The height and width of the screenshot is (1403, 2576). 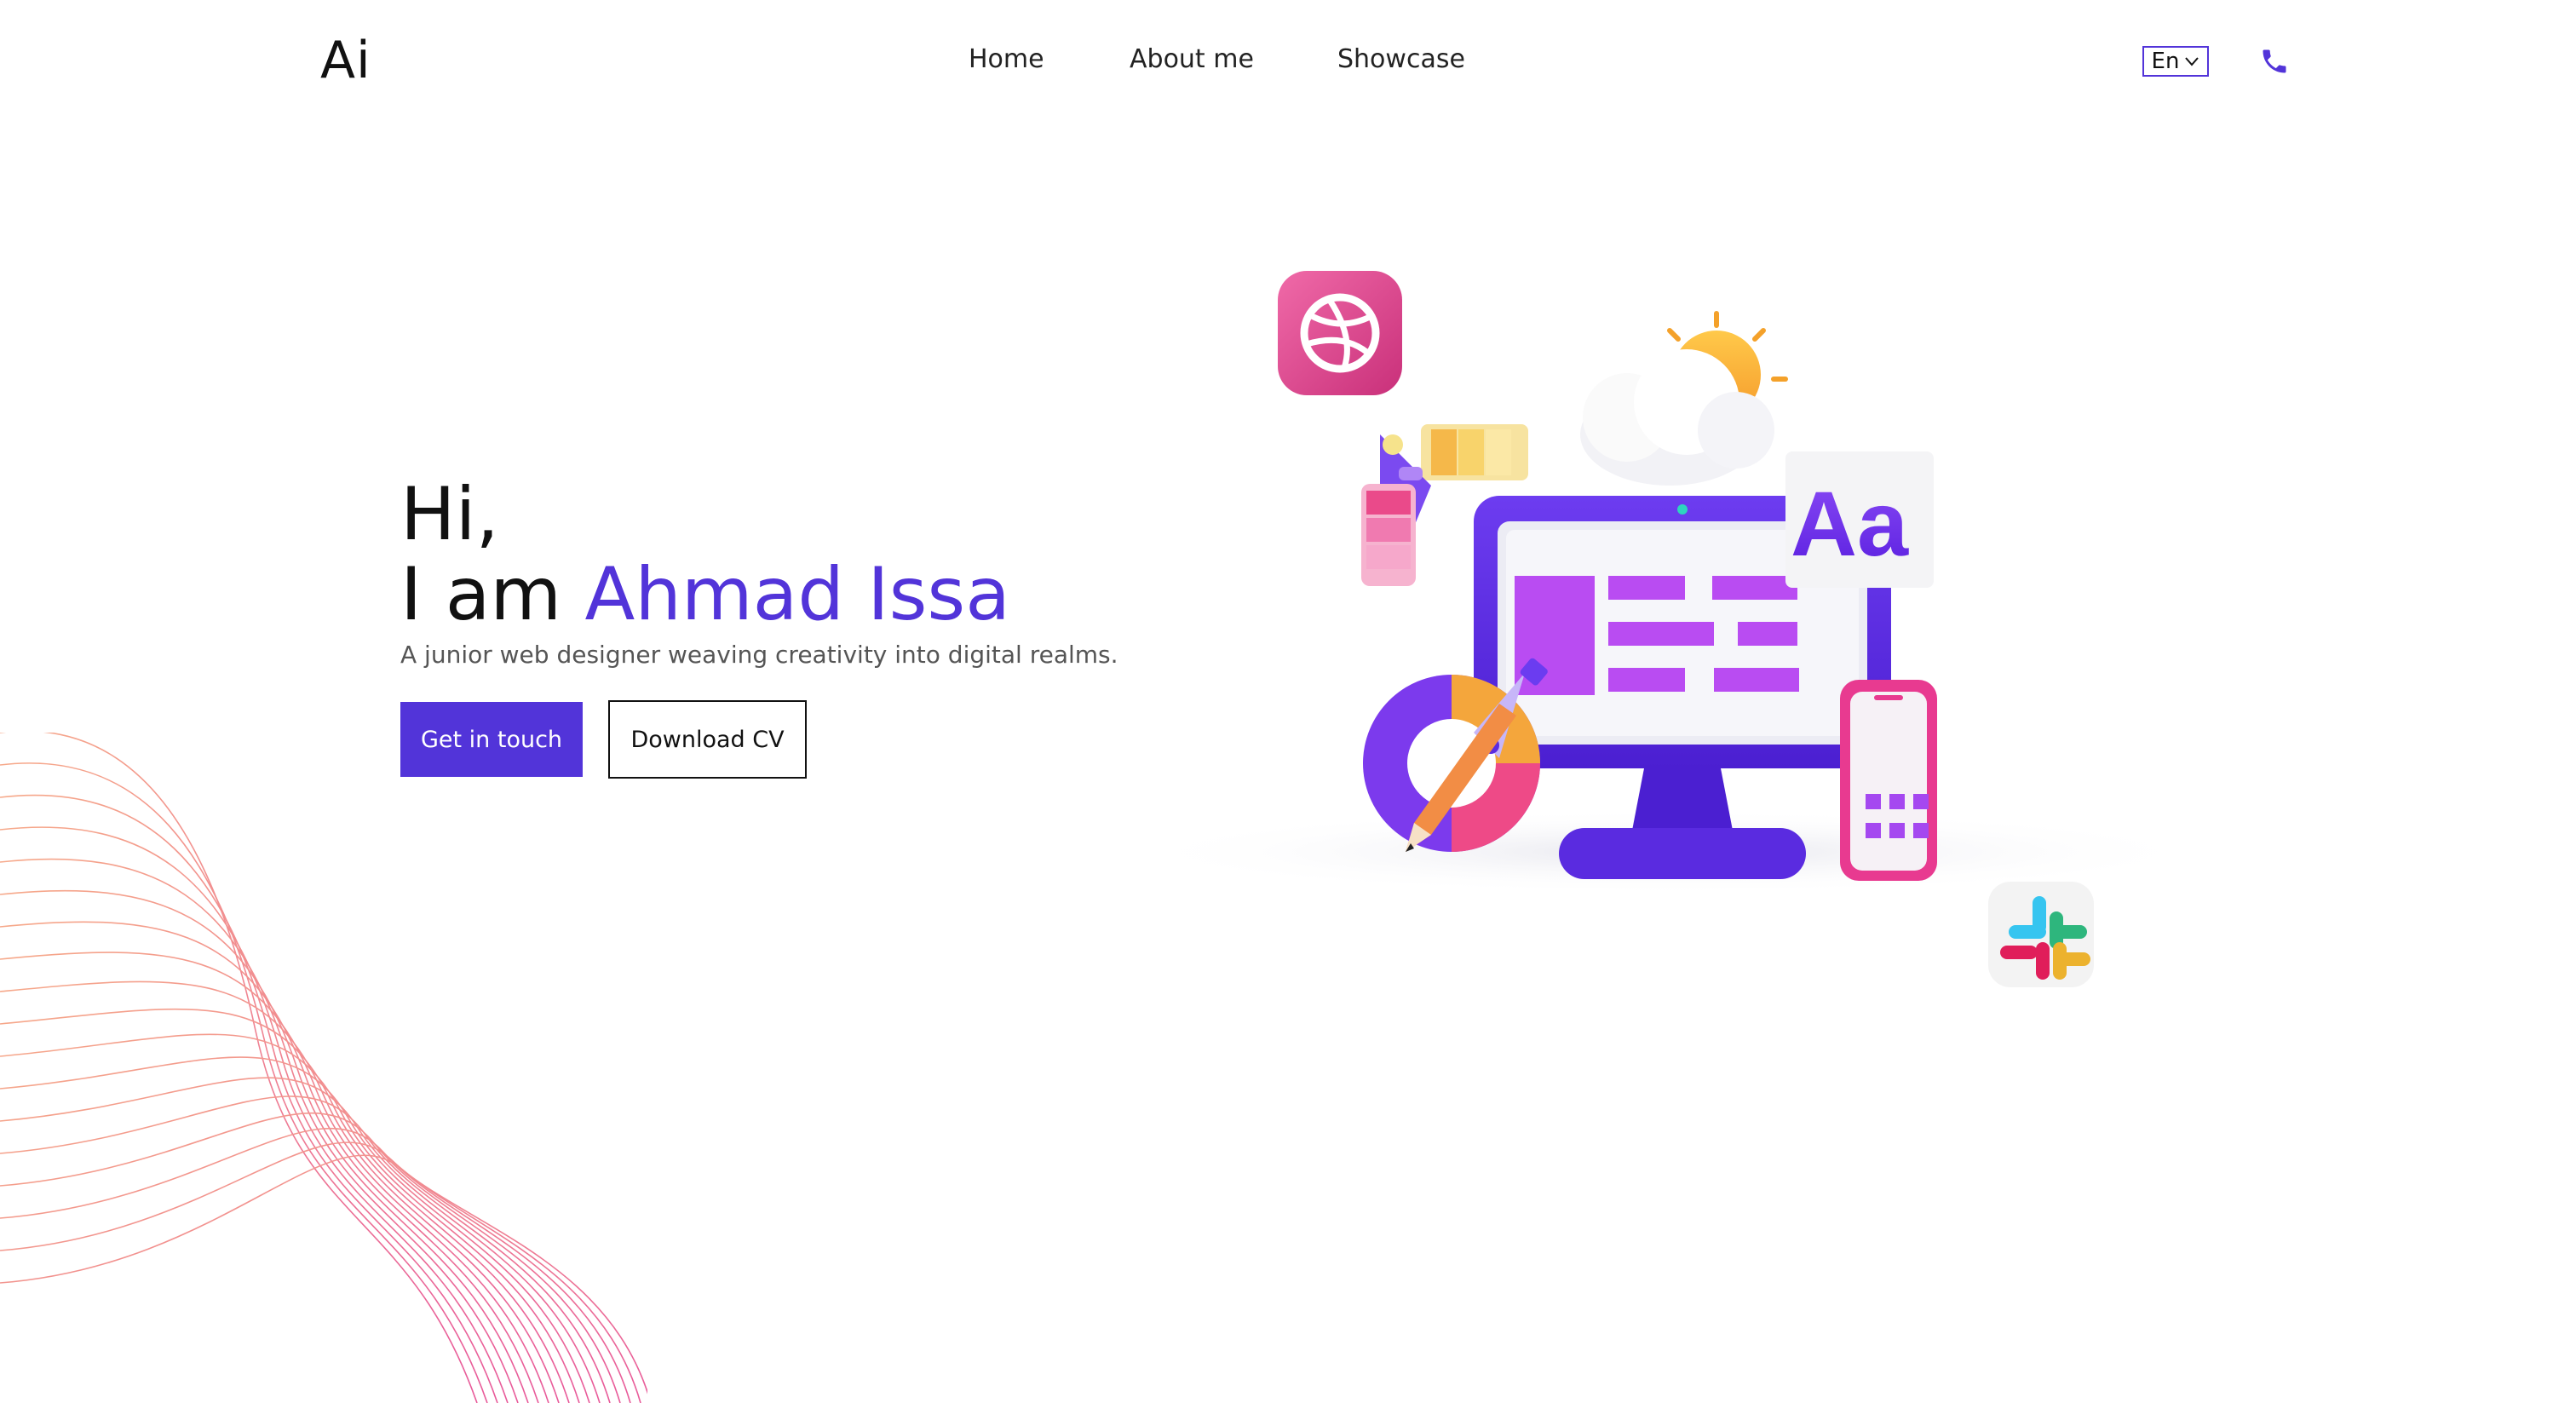 What do you see at coordinates (2041, 935) in the screenshot?
I see `slack-icon` at bounding box center [2041, 935].